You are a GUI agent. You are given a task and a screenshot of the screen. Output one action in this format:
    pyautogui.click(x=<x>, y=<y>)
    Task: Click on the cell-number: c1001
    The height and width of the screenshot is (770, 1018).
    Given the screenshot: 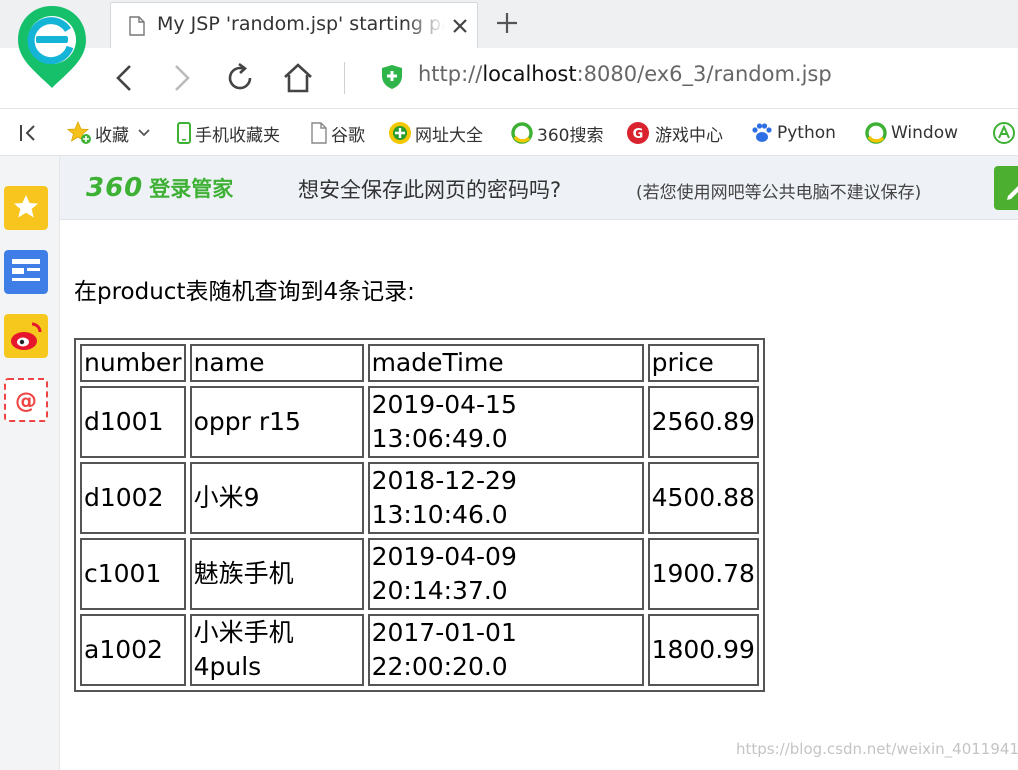 What is the action you would take?
    pyautogui.click(x=133, y=574)
    